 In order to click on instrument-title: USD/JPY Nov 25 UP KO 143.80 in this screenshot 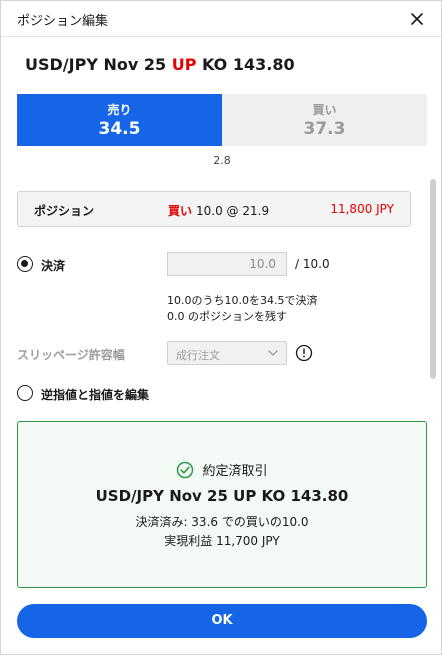, I will do `click(160, 64)`.